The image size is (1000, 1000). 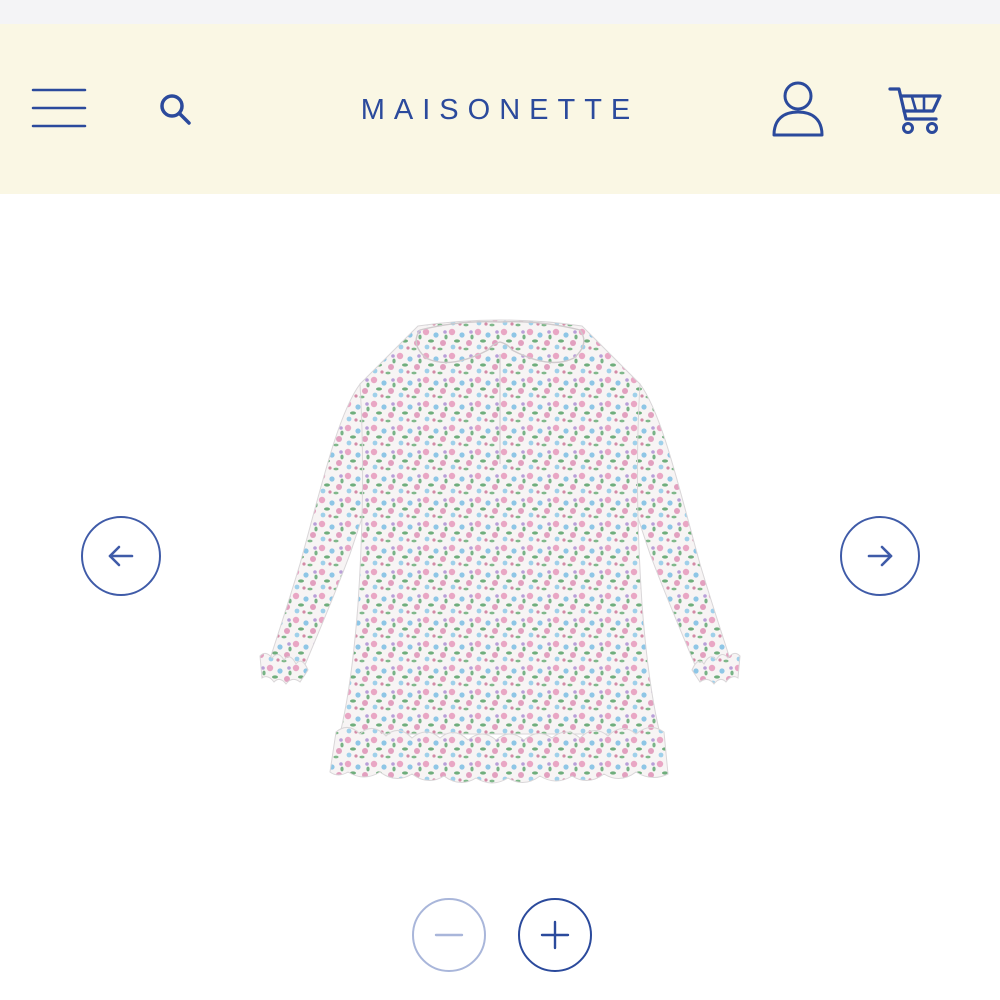 I want to click on minus-icon, so click(x=449, y=935).